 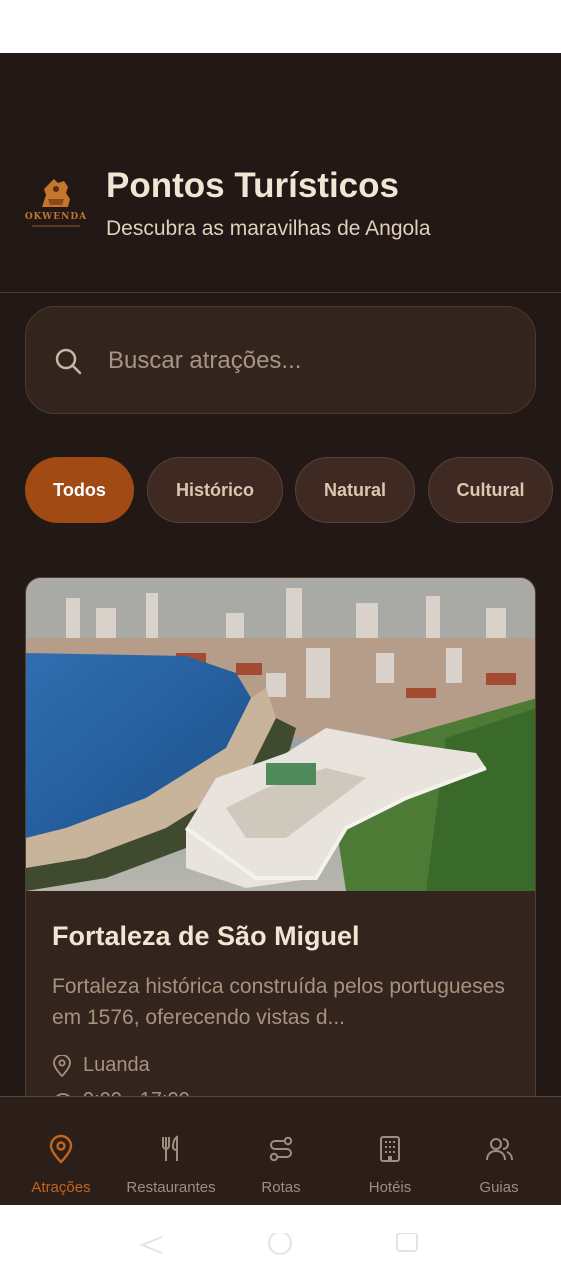 I want to click on tab-hoteis: Hotéis, so click(x=390, y=1151).